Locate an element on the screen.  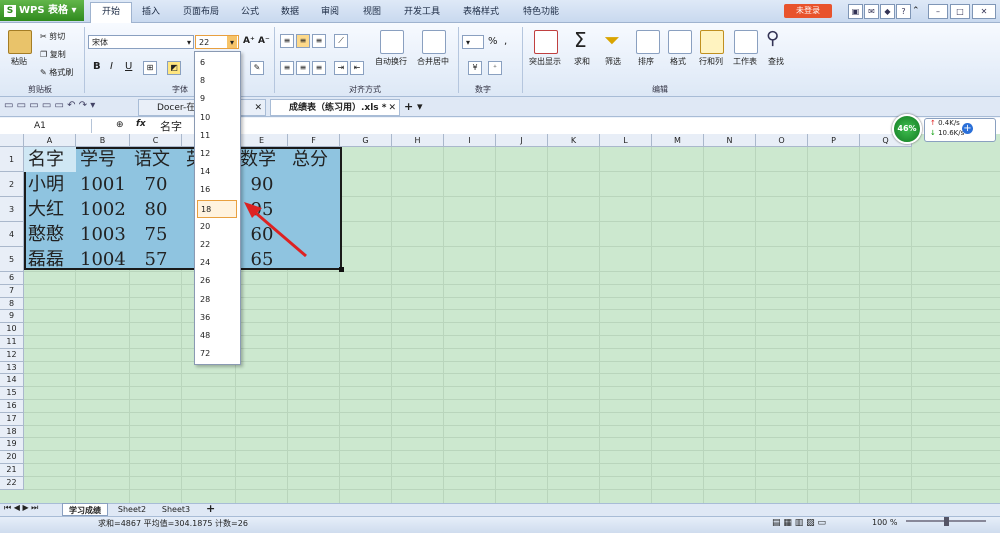
cell-a1: 名字 is located at coordinates (50, 159).